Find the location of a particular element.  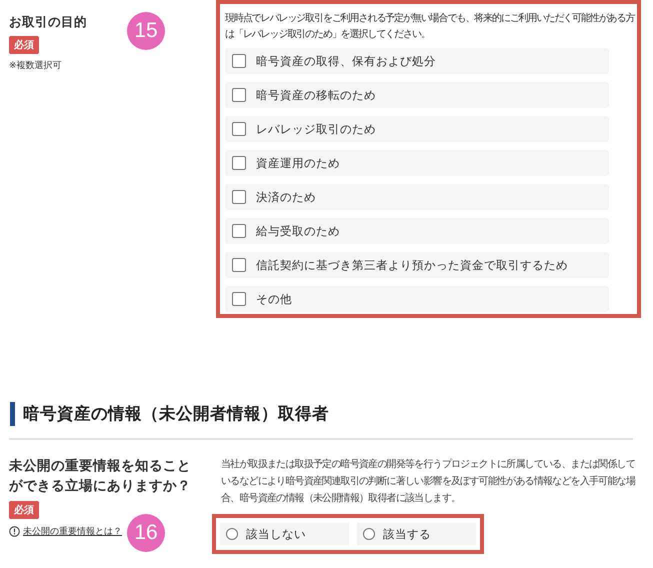

checkbox-option: 暗号資産の移転のため is located at coordinates (417, 95).